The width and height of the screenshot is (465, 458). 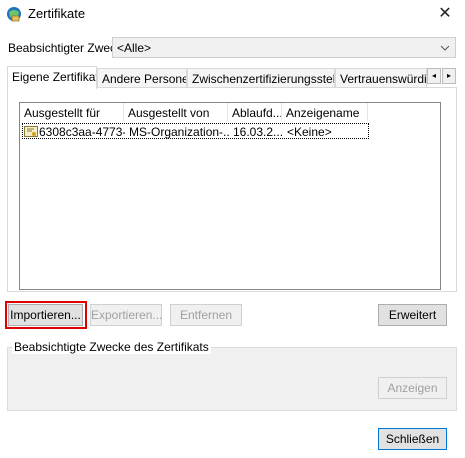 I want to click on view-button: Anzeigen, so click(x=412, y=388).